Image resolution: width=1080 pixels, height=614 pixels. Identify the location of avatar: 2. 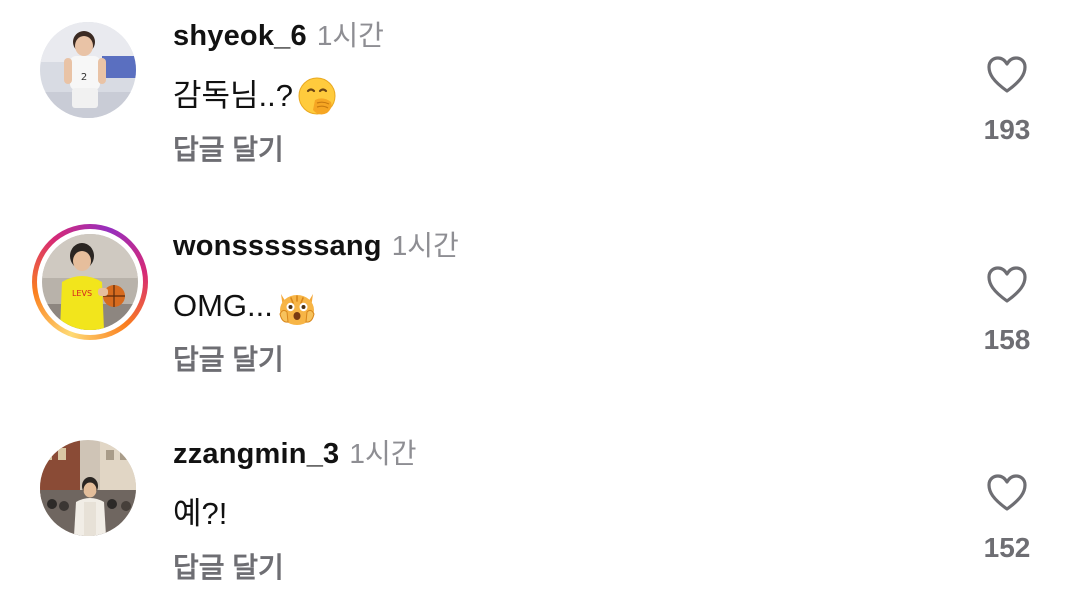
(88, 70).